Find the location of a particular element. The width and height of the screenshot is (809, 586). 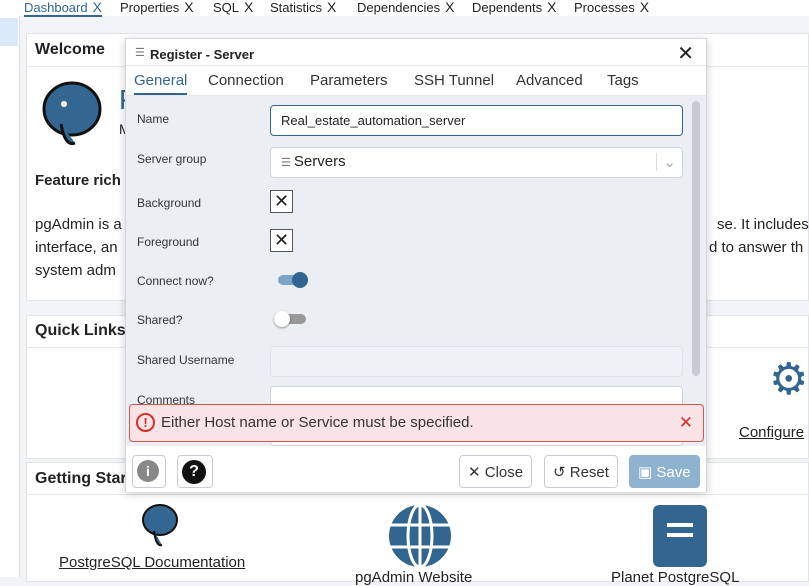

save-label: Save is located at coordinates (673, 472).